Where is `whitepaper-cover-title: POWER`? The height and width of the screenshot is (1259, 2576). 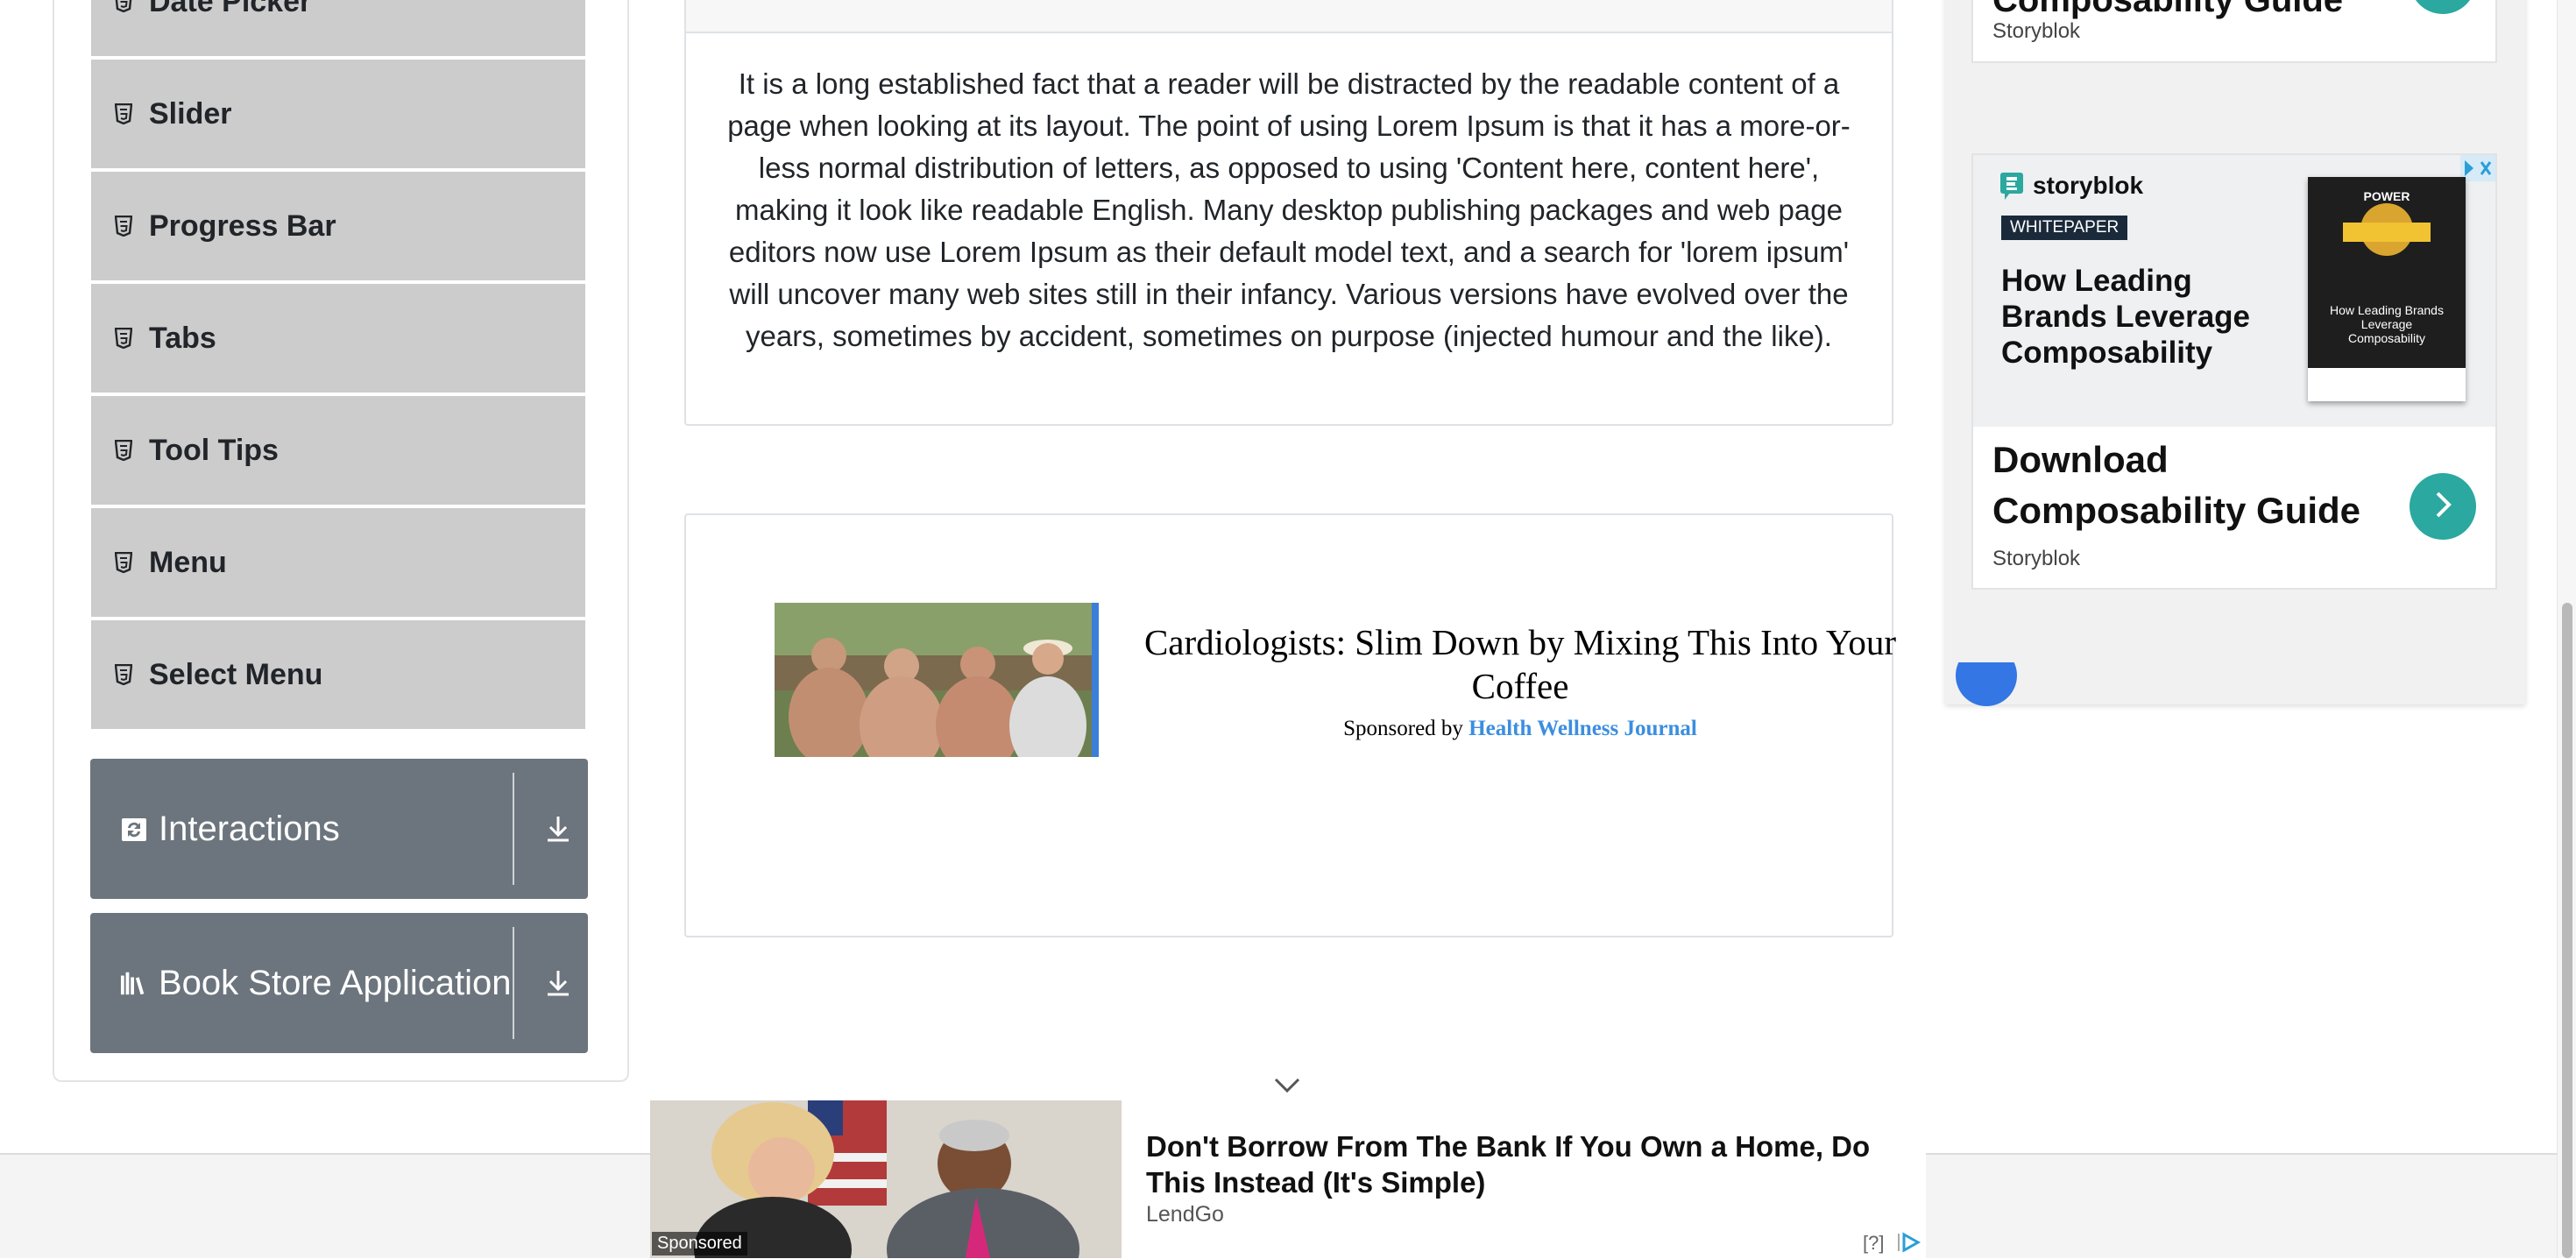
whitepaper-cover-title: POWER is located at coordinates (2386, 196).